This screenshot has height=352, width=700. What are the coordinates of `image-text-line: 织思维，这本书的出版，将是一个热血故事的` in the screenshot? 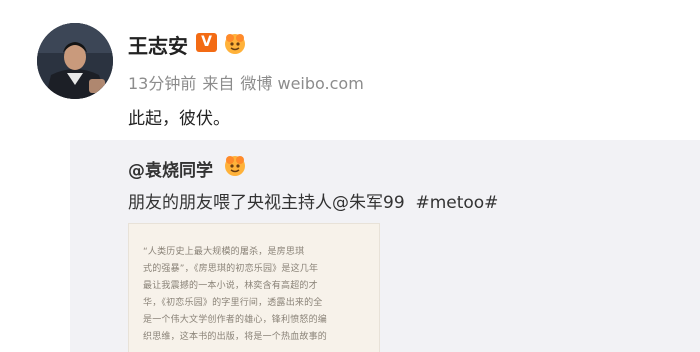 It's located at (235, 337).